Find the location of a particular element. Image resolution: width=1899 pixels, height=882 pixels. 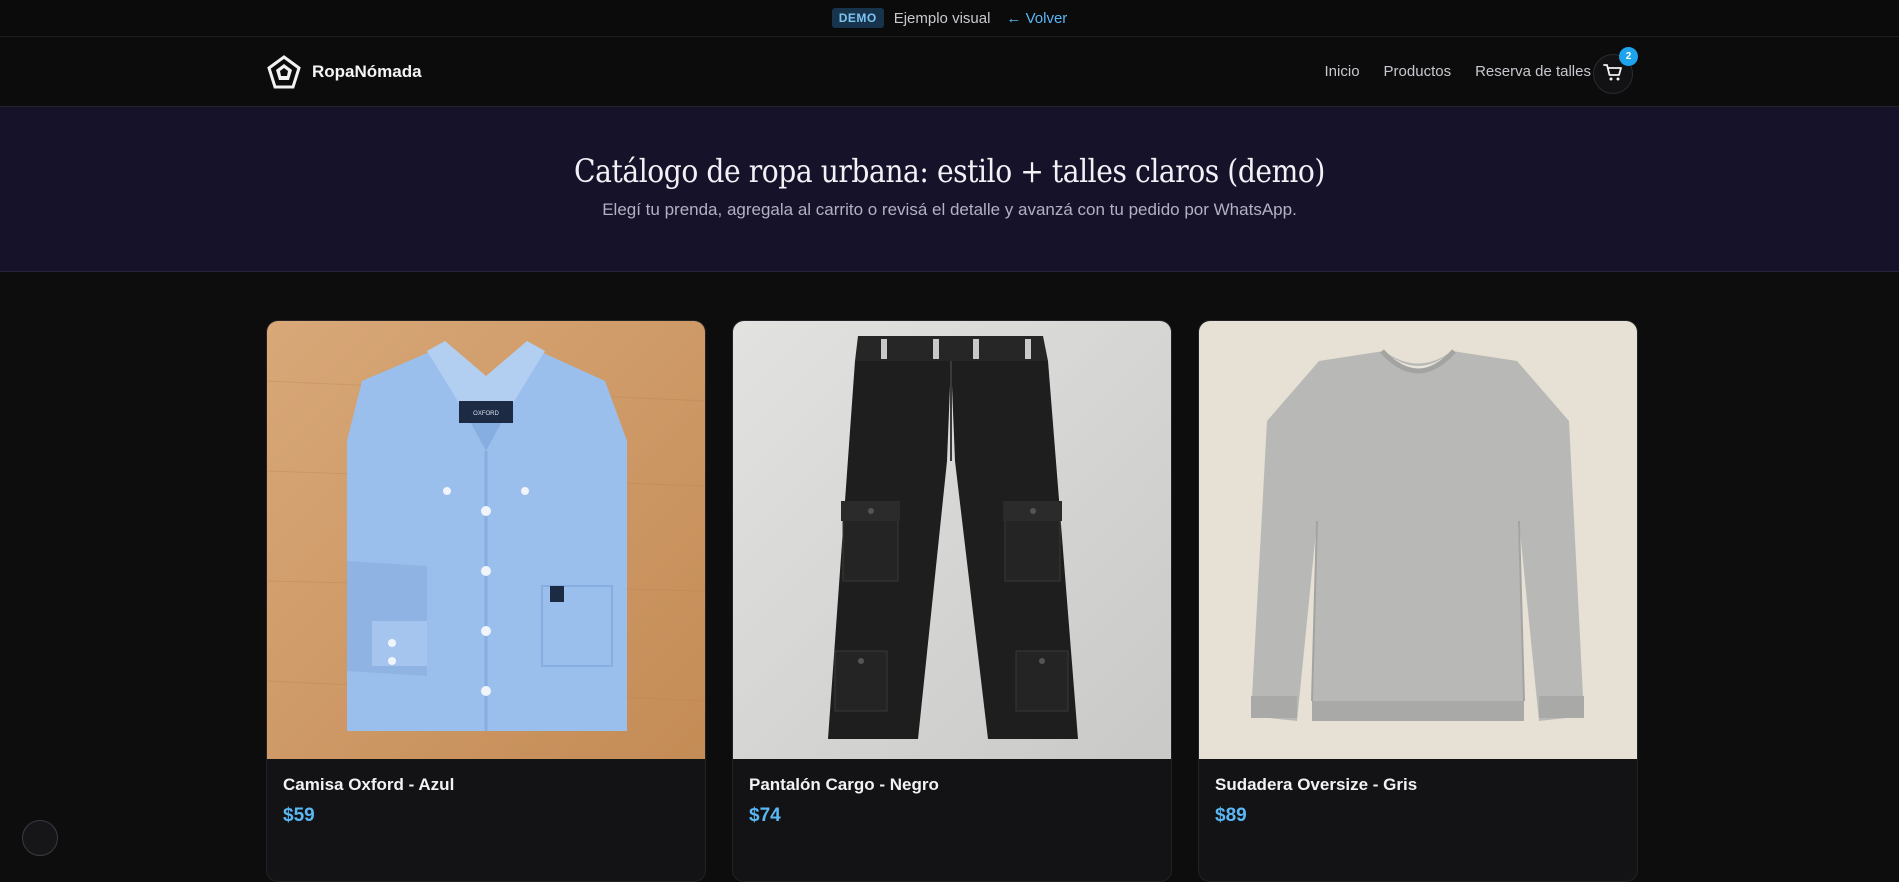

product-card: Pantalón Cargo - Negro $74 is located at coordinates (952, 601).